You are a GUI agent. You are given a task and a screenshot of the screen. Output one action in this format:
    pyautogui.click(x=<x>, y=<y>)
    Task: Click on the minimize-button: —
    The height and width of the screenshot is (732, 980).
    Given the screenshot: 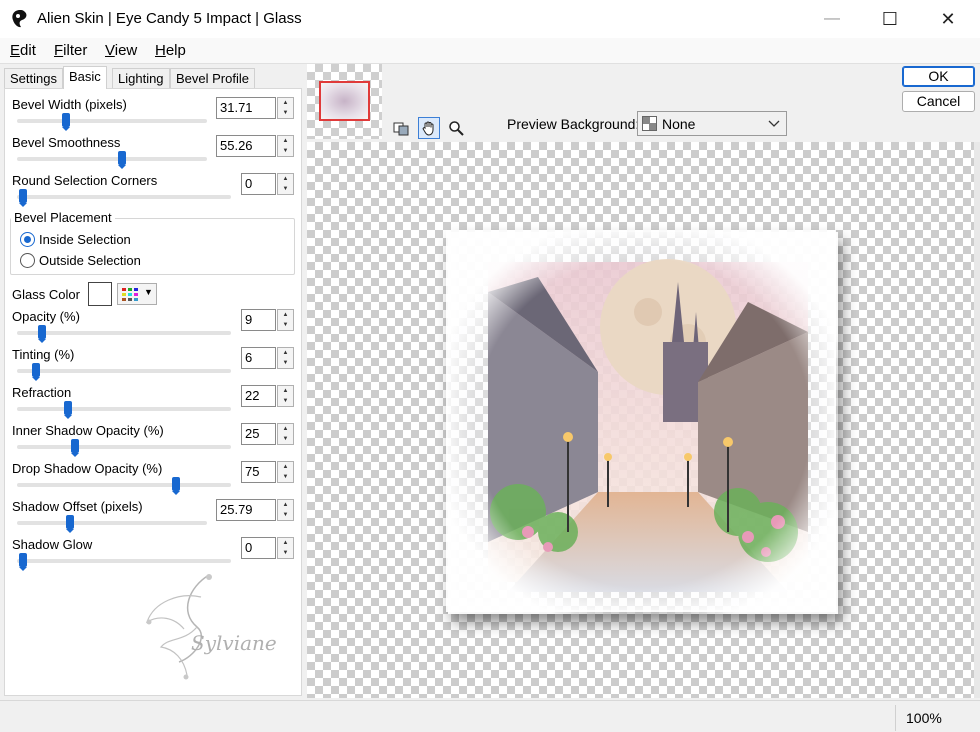 What is the action you would take?
    pyautogui.click(x=832, y=19)
    